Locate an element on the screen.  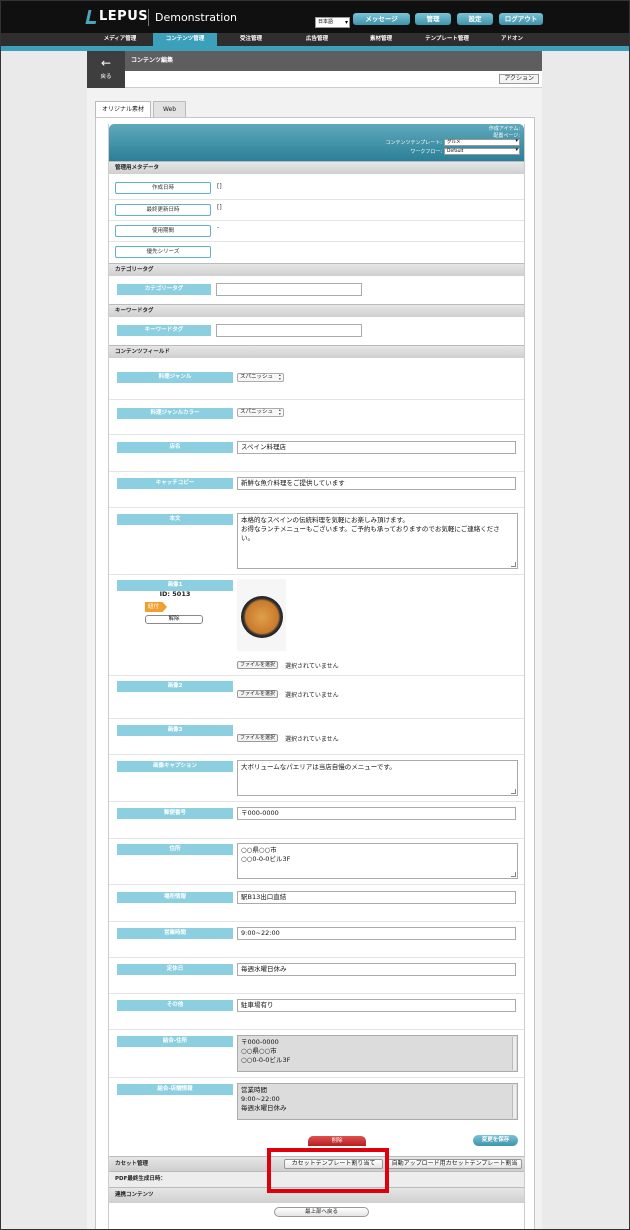
nav-assets: 素材管理 is located at coordinates (381, 39).